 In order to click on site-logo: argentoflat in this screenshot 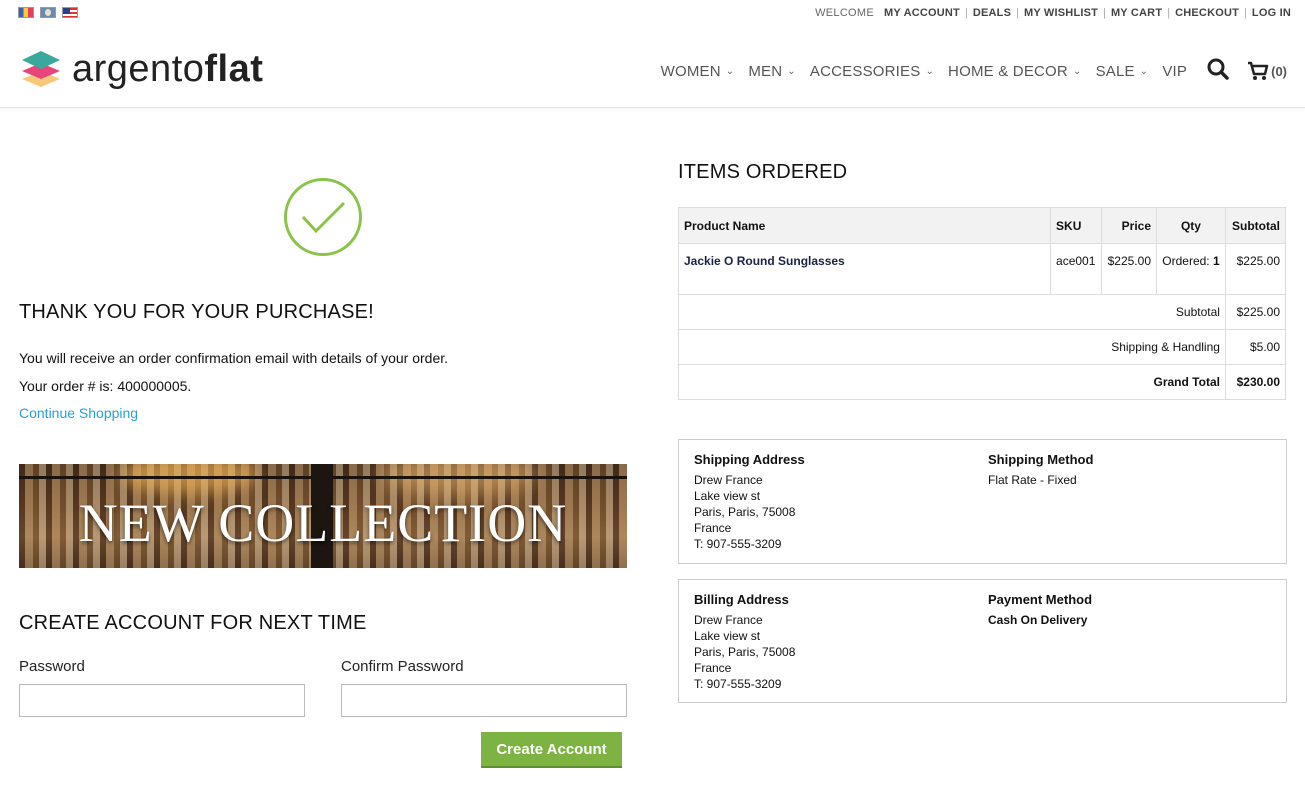, I will do `click(141, 69)`.